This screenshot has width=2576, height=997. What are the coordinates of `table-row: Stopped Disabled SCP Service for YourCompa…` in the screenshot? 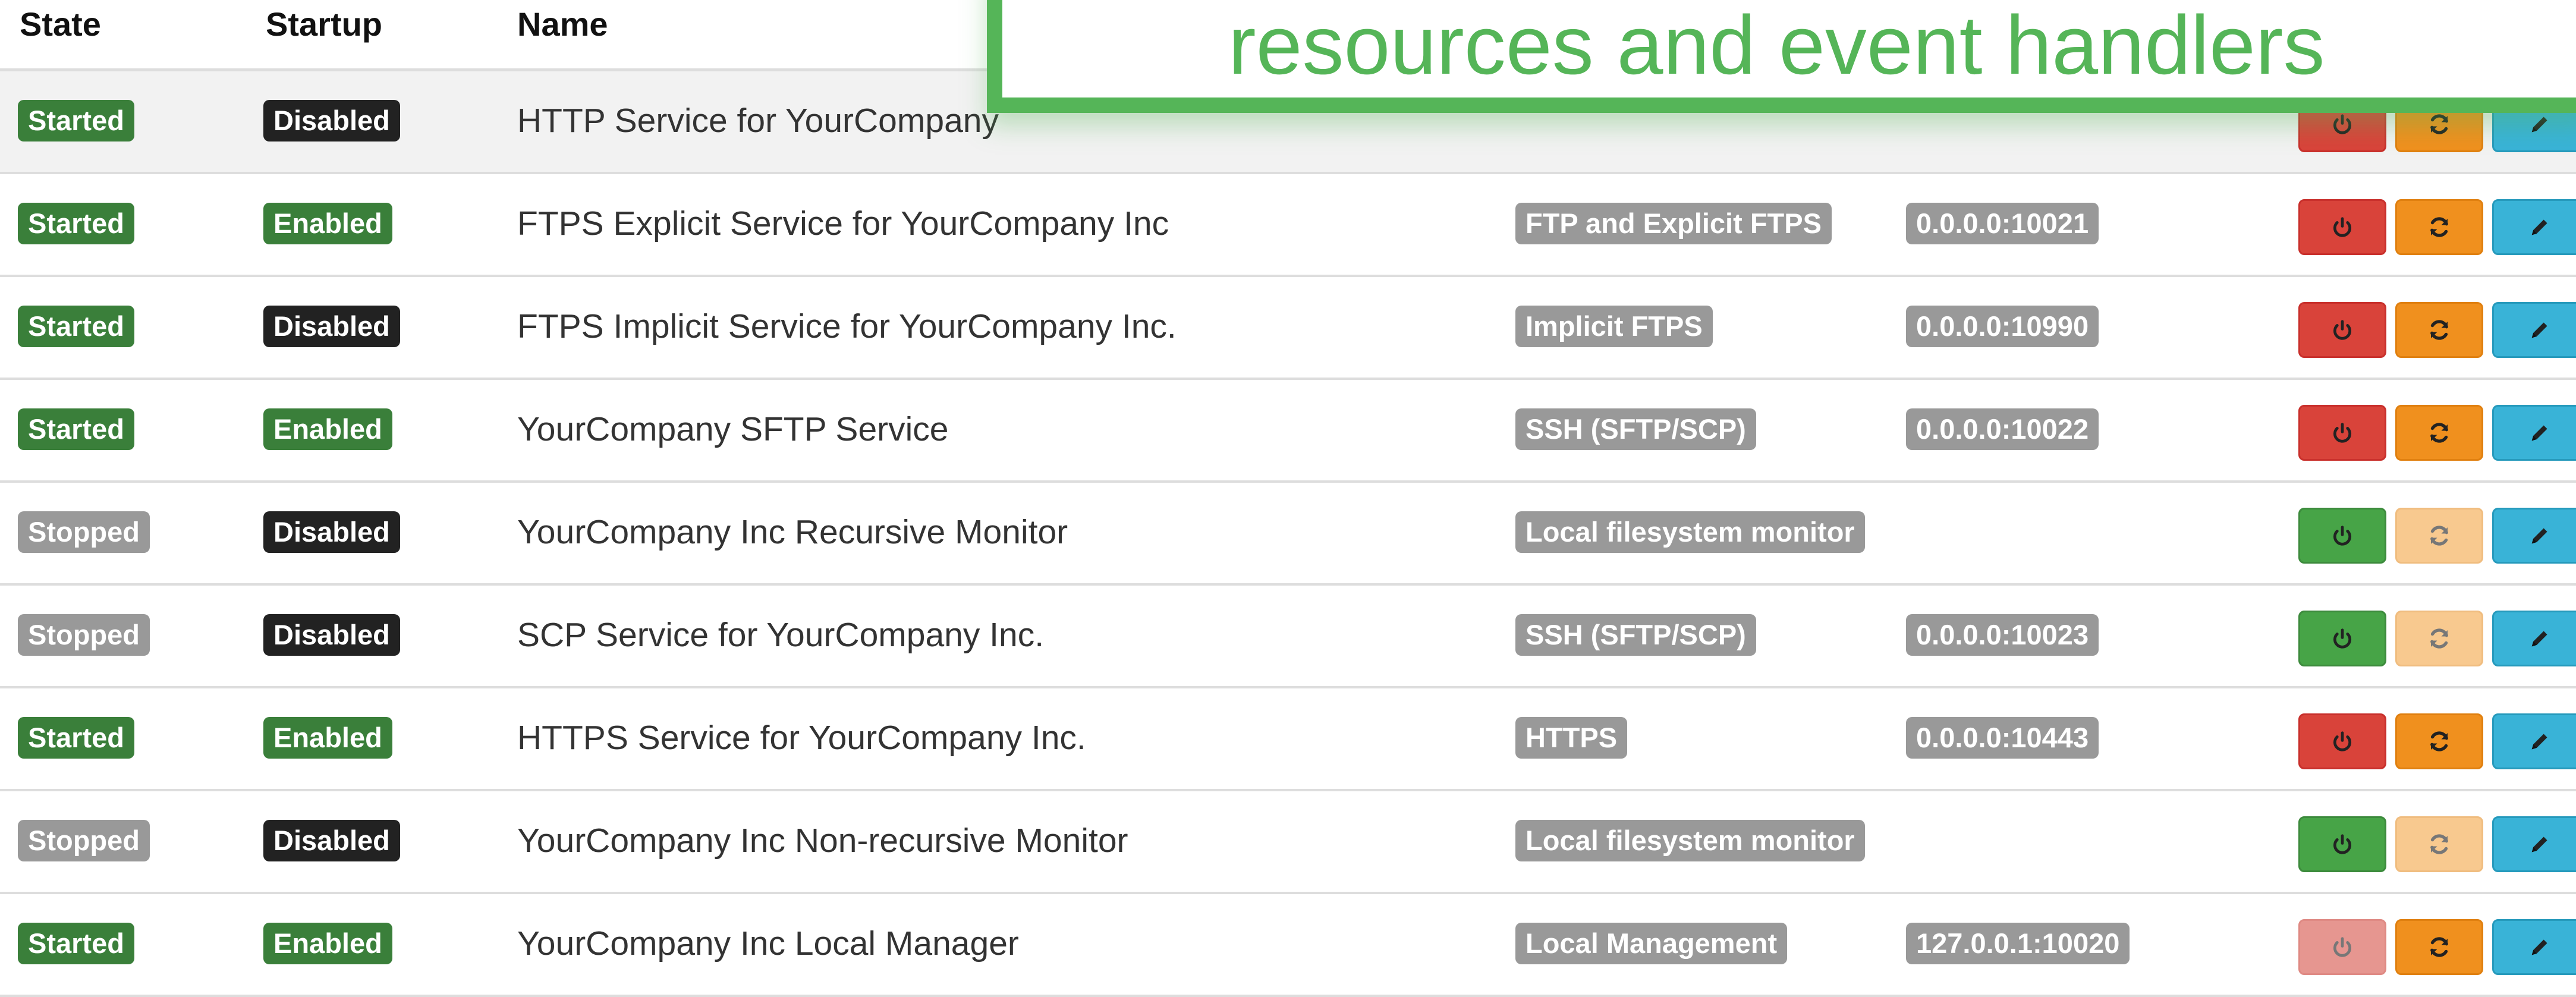 It's located at (1288, 637).